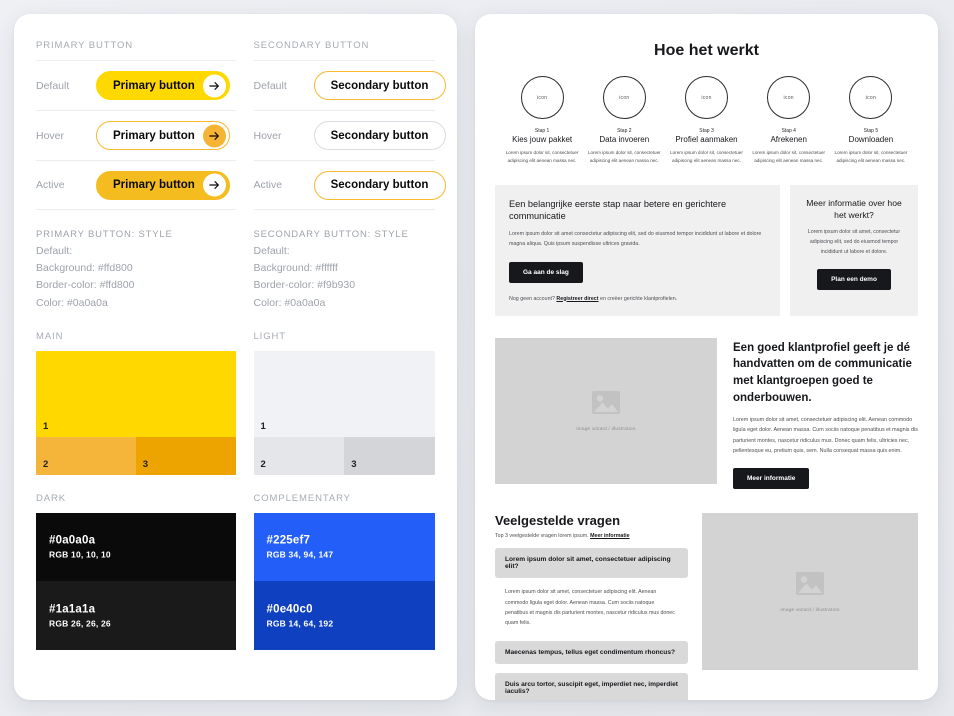  What do you see at coordinates (546, 272) in the screenshot?
I see `cta-main-button: Ga aan de slag` at bounding box center [546, 272].